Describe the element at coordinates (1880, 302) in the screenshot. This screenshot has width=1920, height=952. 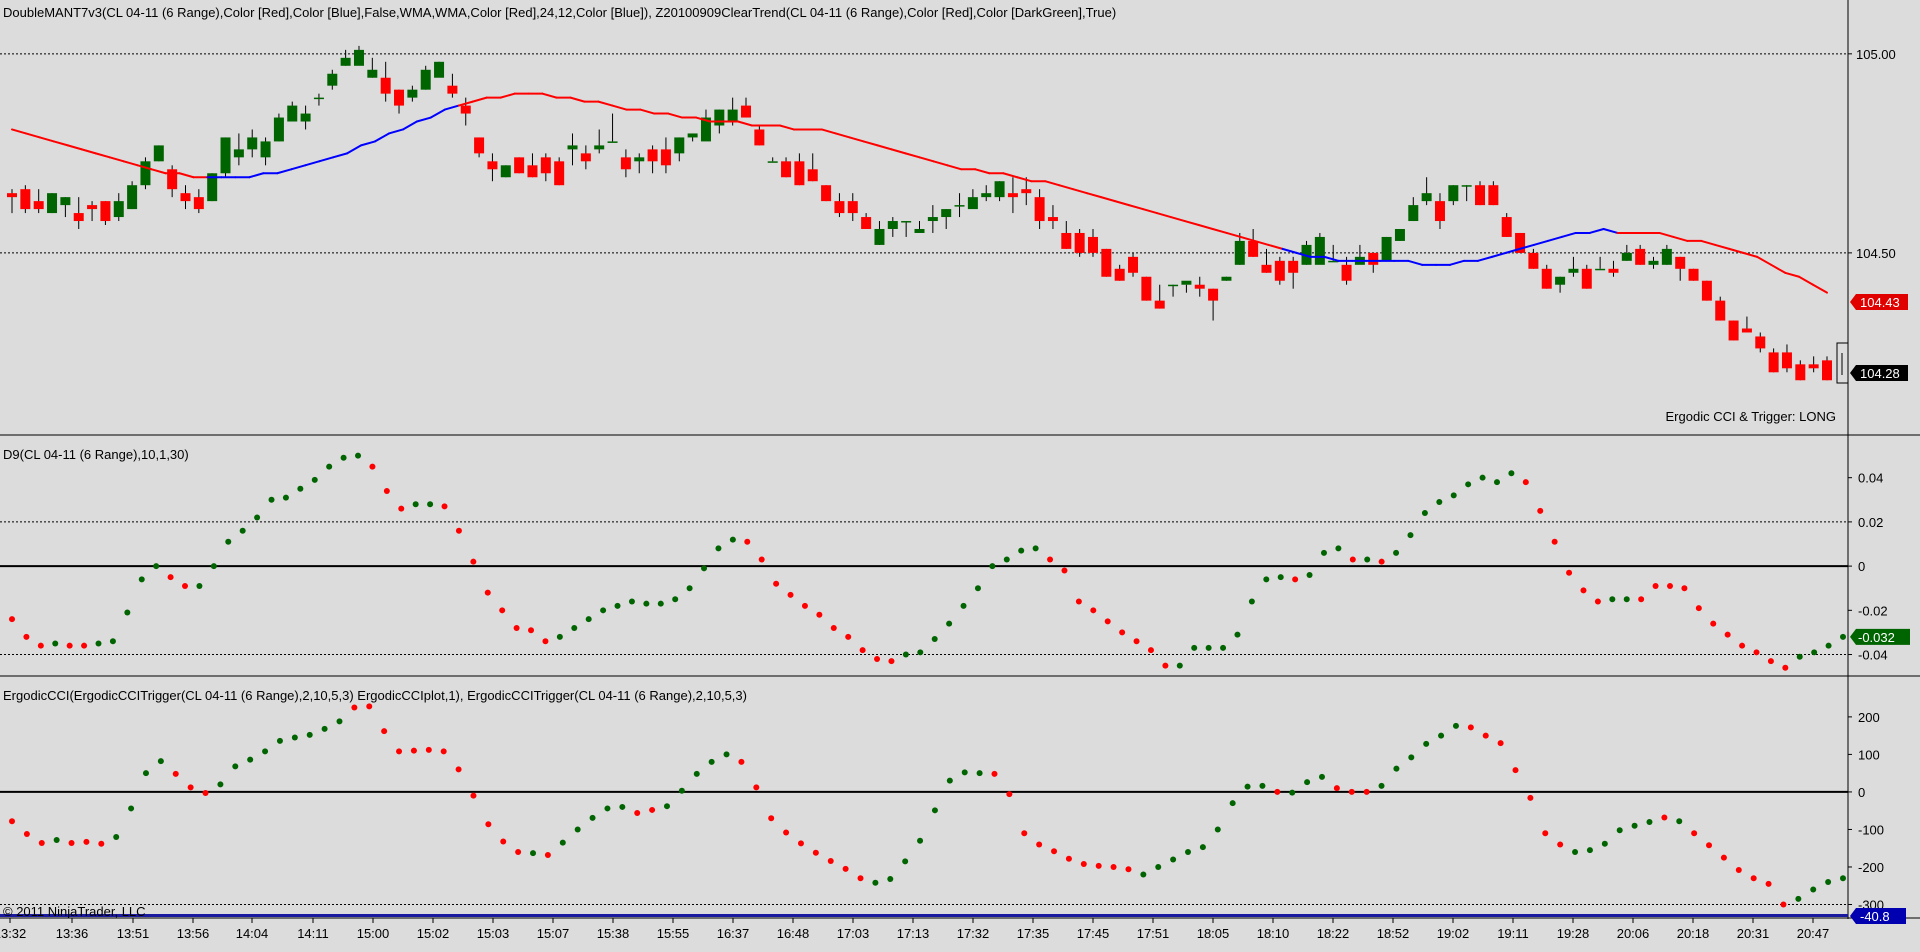
I see `ma-value-marker-text: 104.43` at that location.